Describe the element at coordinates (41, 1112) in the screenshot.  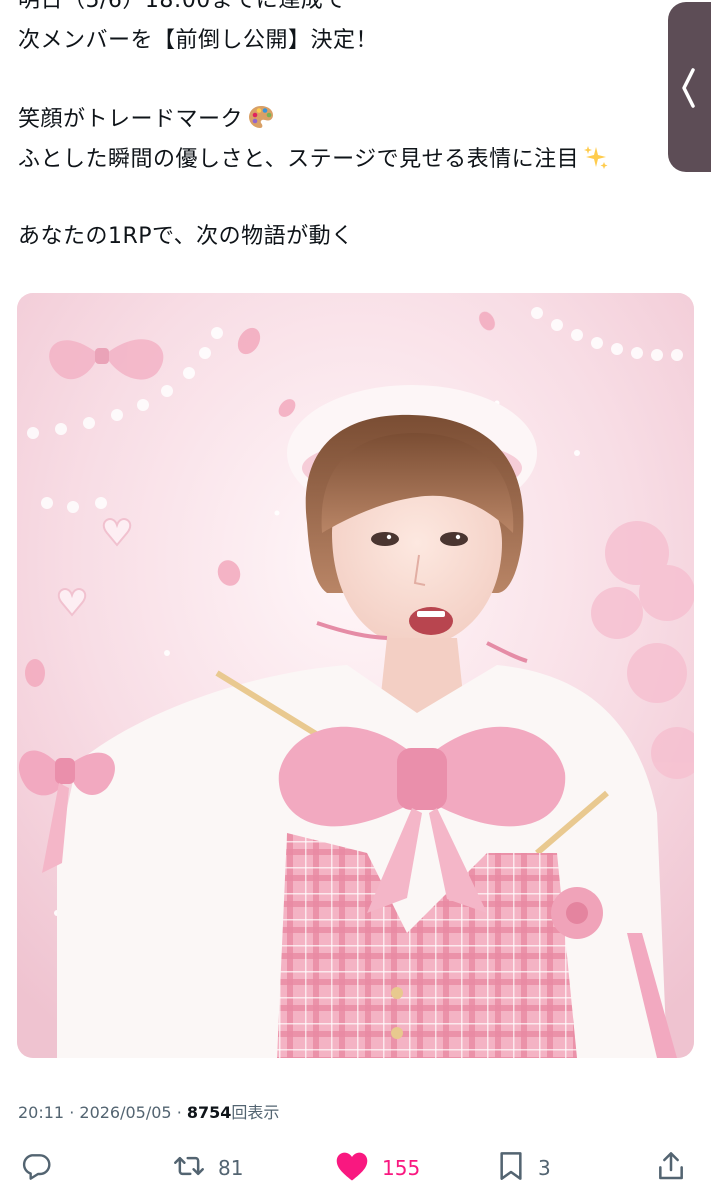
I see `post-time: 20:11` at that location.